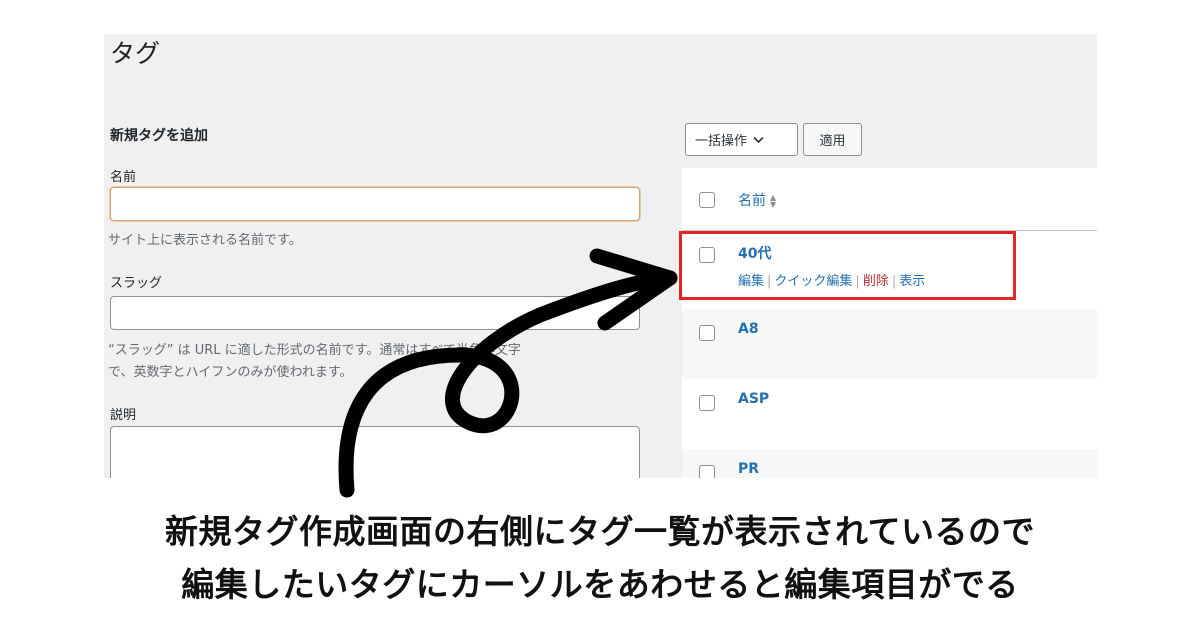 This screenshot has width=1200, height=630. What do you see at coordinates (748, 469) in the screenshot?
I see `tag-name-link: PR` at bounding box center [748, 469].